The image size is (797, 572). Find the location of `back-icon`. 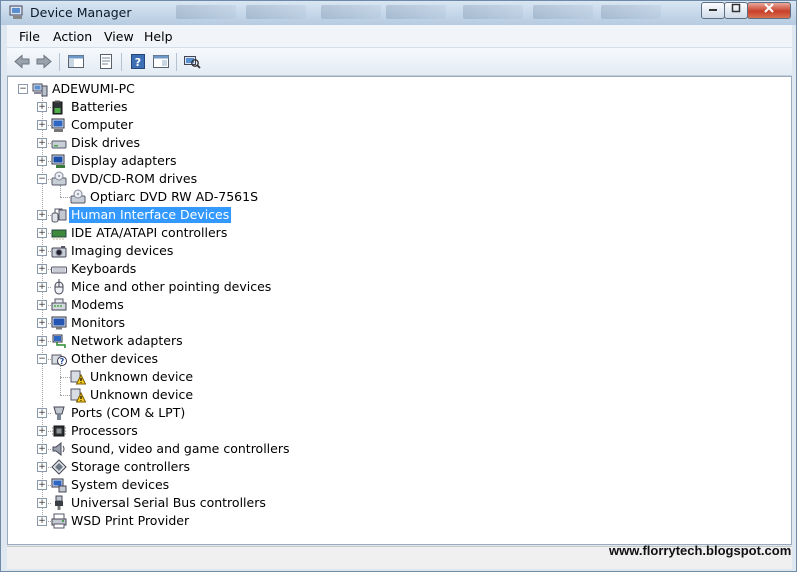

back-icon is located at coordinates (22, 61).